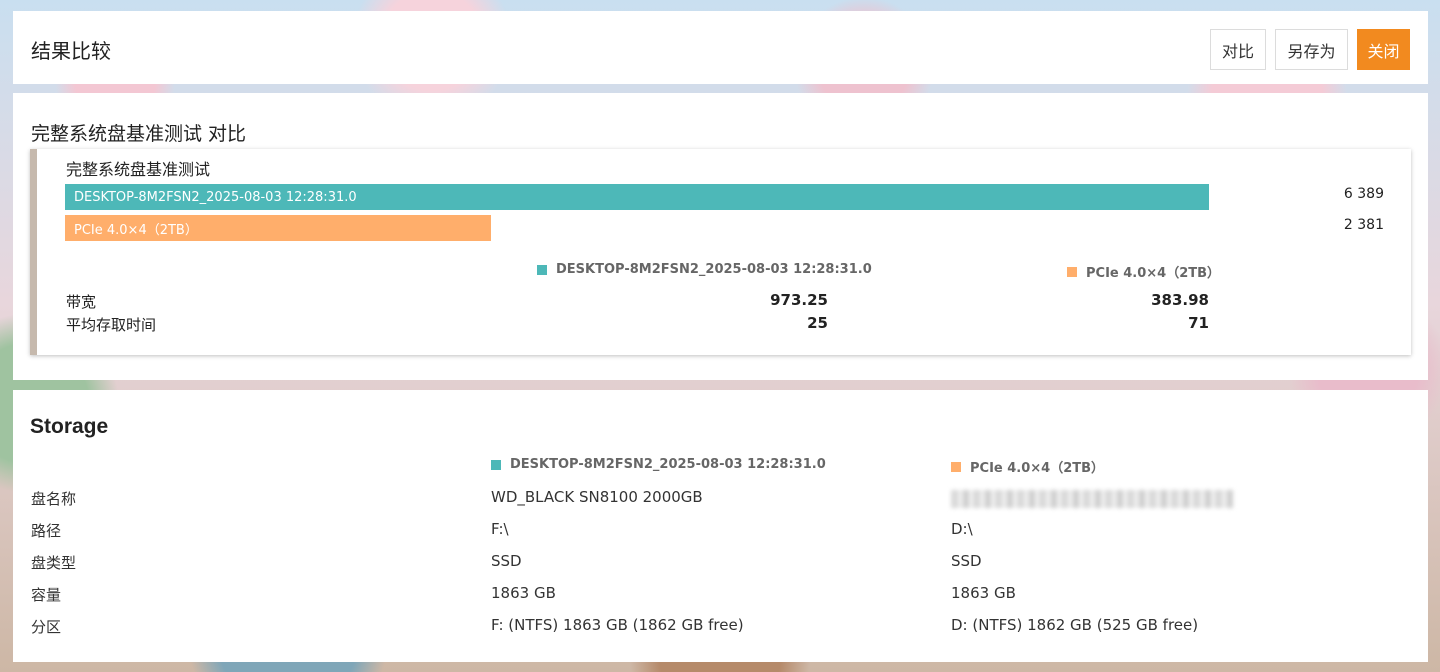  Describe the element at coordinates (720, 47) in the screenshot. I see `header-panel: 结果比较 对比 另存为 关闭` at that location.